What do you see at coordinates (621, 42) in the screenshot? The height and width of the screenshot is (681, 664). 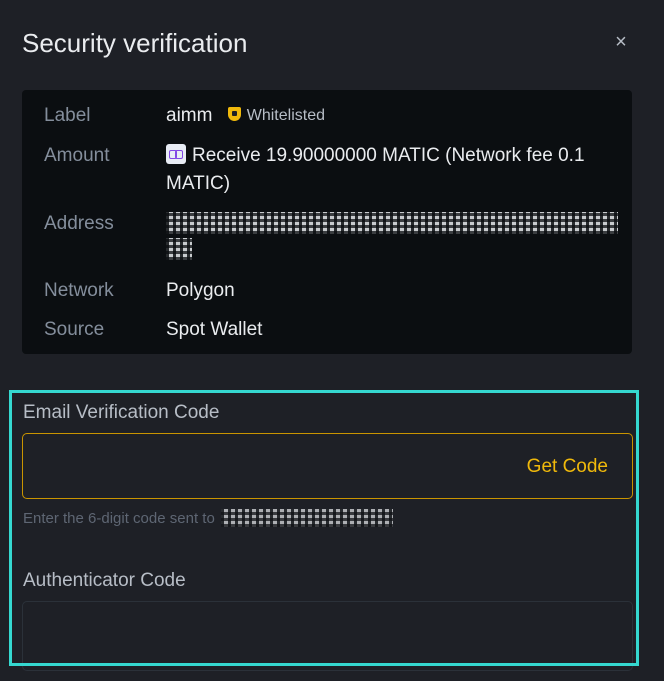 I see `close-icon: ×` at bounding box center [621, 42].